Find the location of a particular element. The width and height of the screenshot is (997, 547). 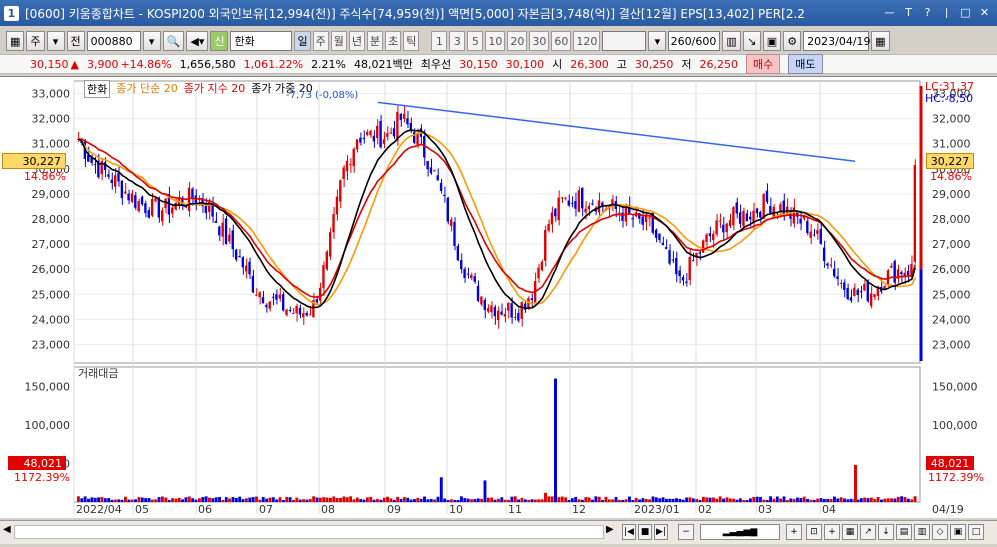

time-tick-label: 2023/01 is located at coordinates (657, 509).